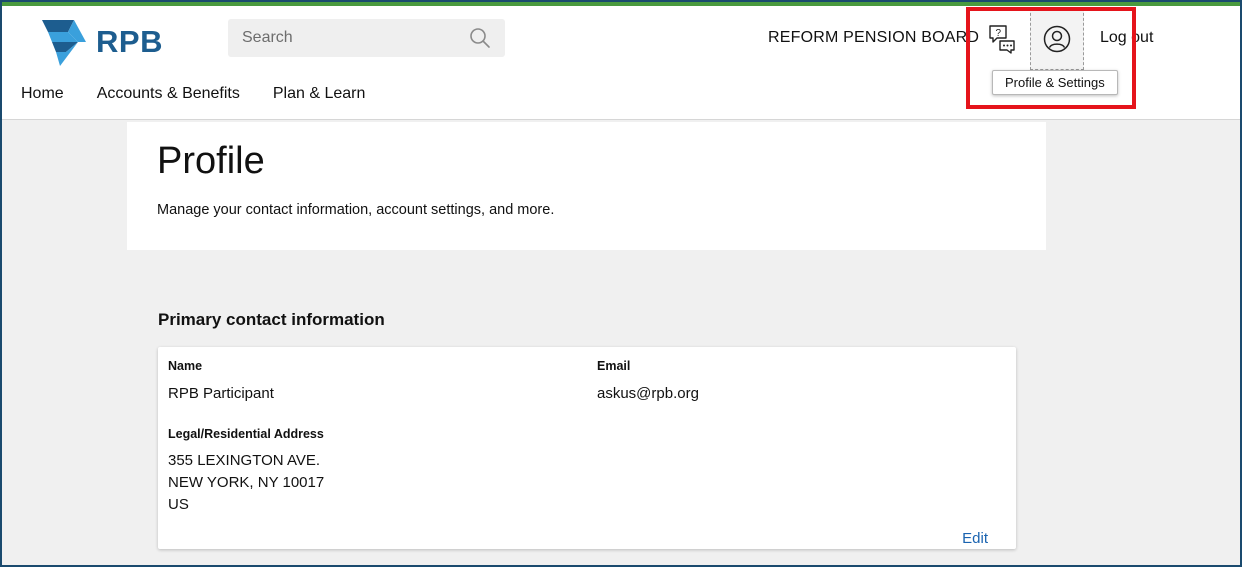  I want to click on nav-item-plan-learn: Plan & Learn, so click(319, 94).